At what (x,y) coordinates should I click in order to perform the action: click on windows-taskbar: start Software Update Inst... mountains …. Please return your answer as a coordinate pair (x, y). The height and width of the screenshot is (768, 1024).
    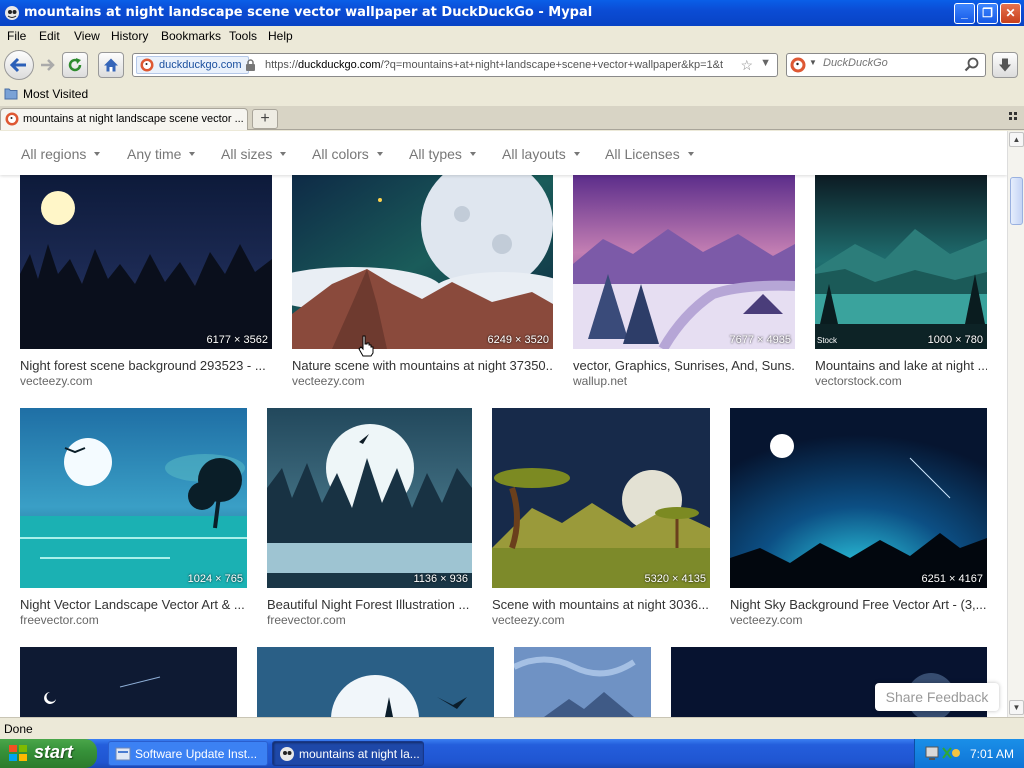
    Looking at the image, I should click on (512, 753).